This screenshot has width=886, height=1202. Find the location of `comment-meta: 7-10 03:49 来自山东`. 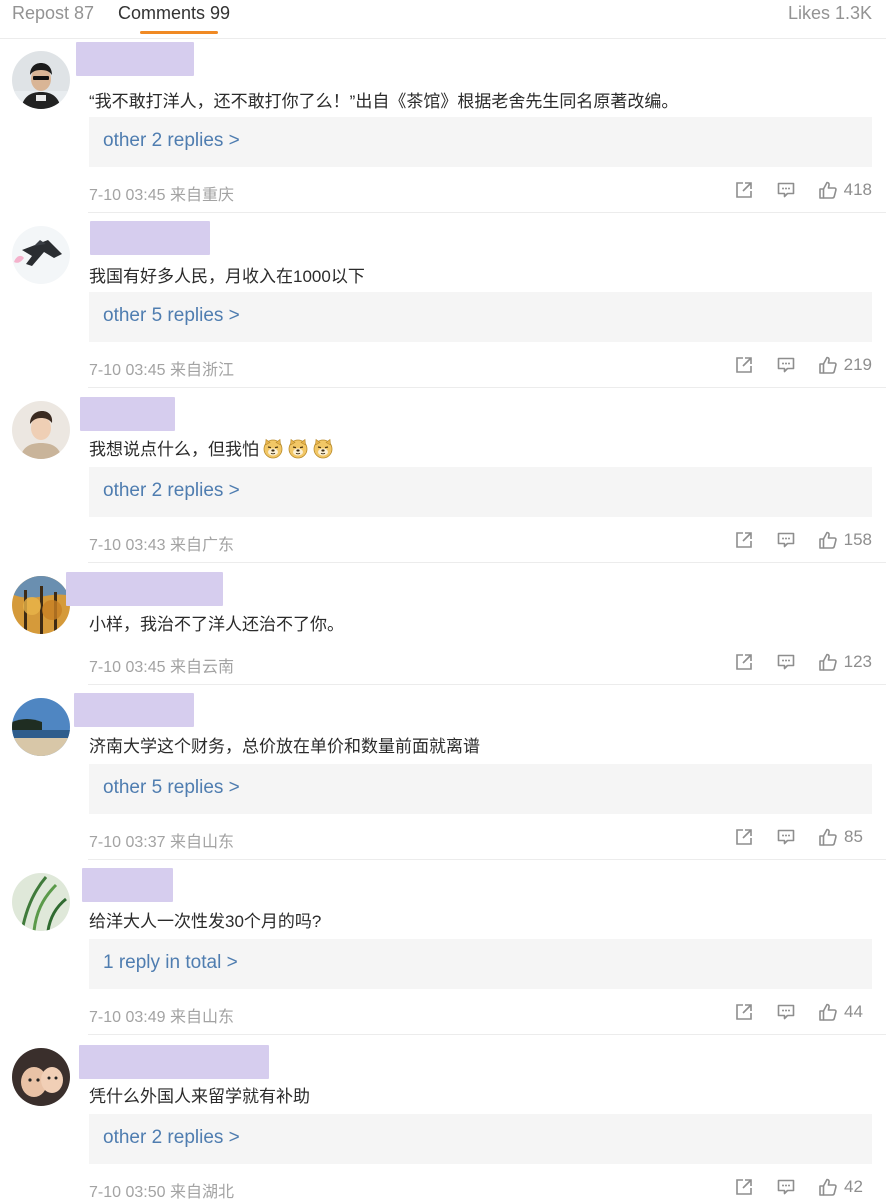

comment-meta: 7-10 03:49 来自山东 is located at coordinates (161, 1017).